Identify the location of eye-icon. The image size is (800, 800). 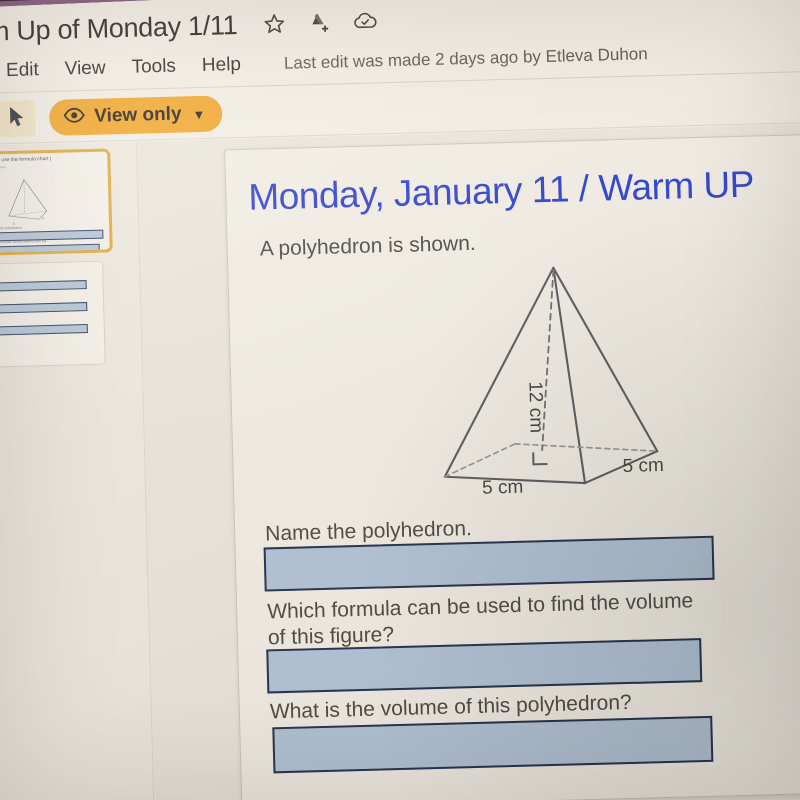
(74, 118).